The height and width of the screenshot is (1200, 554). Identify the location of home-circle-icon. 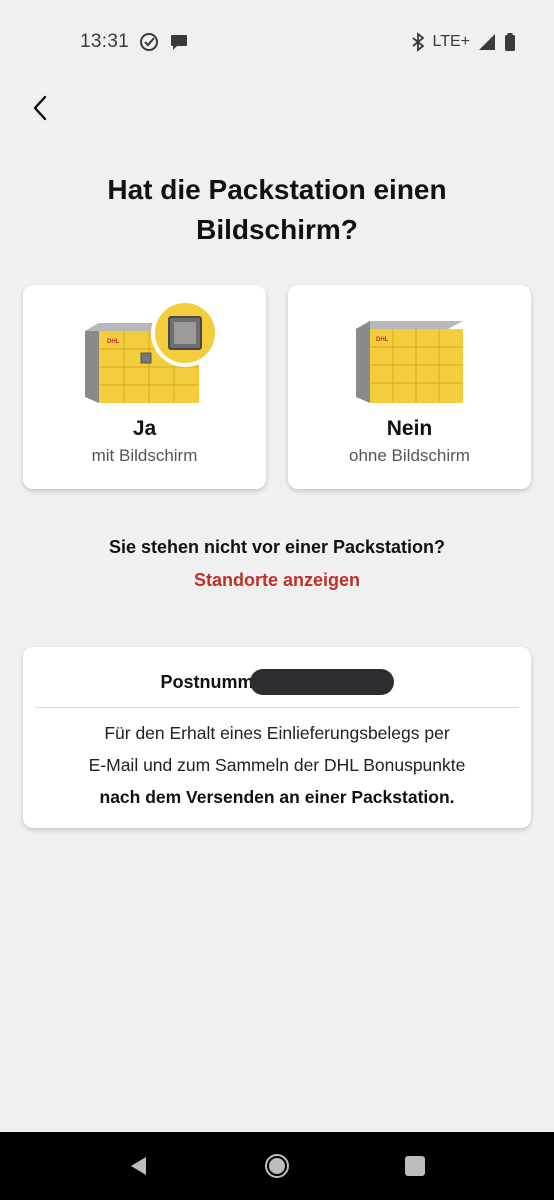
(277, 1166).